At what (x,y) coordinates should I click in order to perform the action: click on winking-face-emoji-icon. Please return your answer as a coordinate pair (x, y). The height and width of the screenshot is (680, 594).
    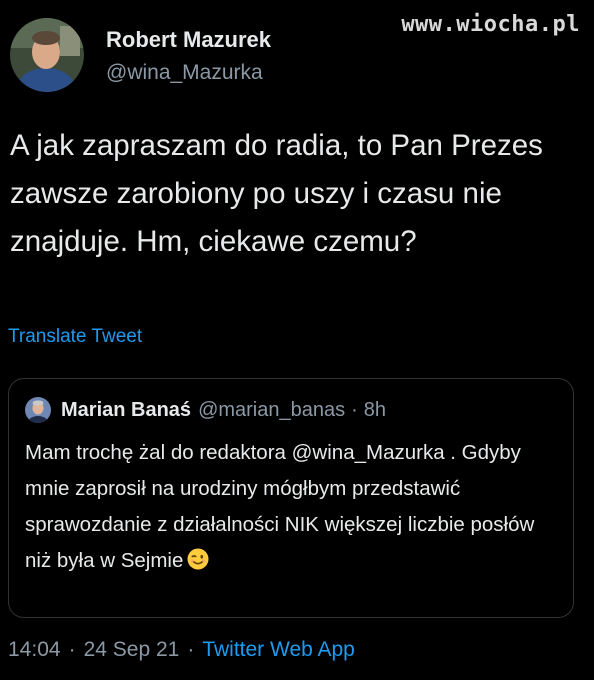
    Looking at the image, I should click on (198, 558).